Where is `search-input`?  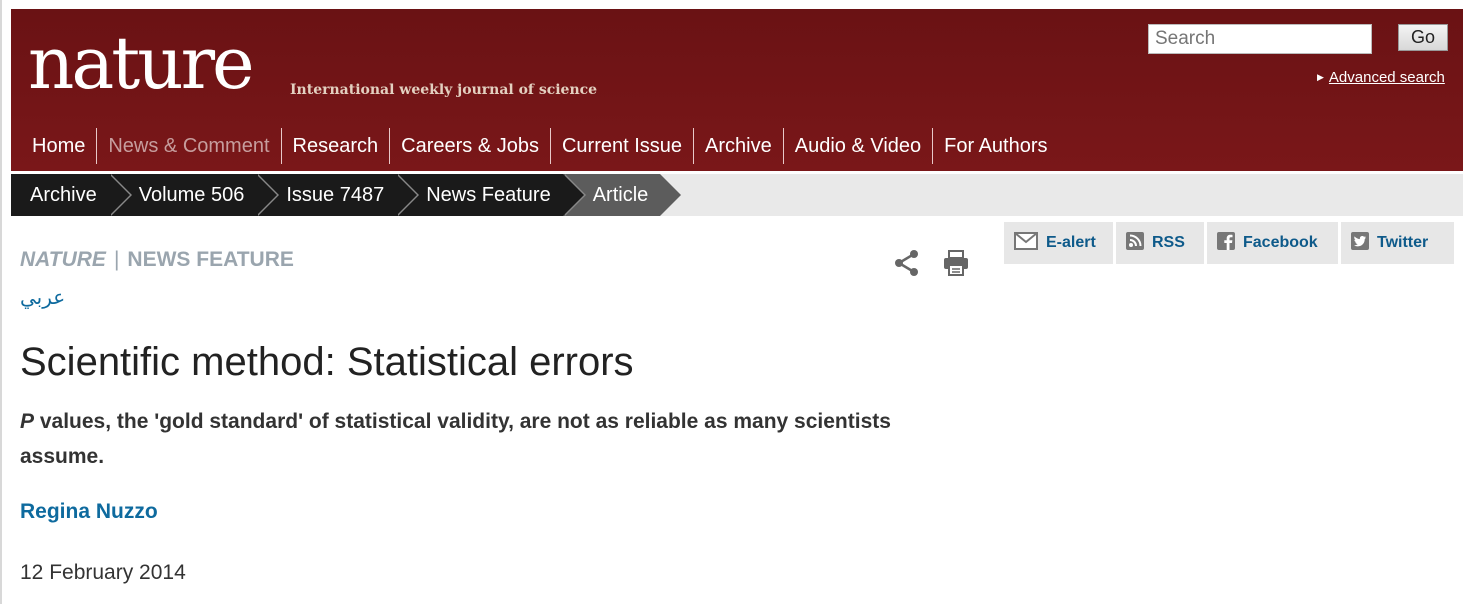 search-input is located at coordinates (1260, 39).